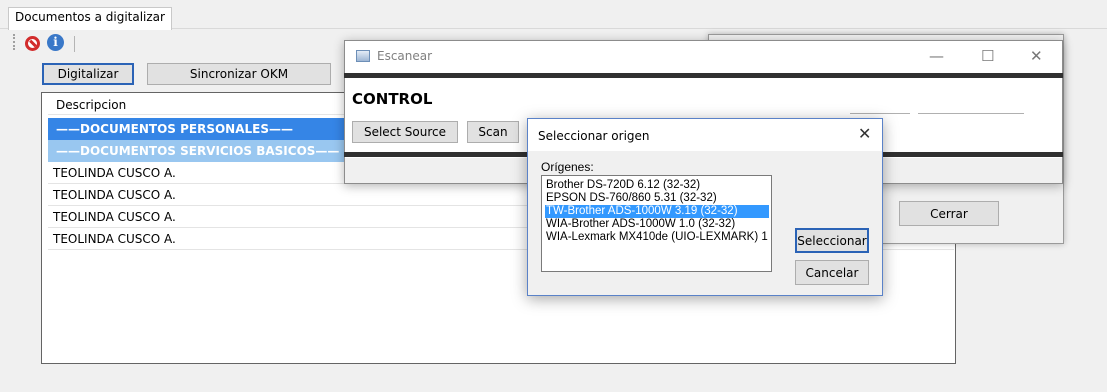 Image resolution: width=1107 pixels, height=392 pixels. Describe the element at coordinates (405, 56) in the screenshot. I see `escanear-title: Escanear` at that location.